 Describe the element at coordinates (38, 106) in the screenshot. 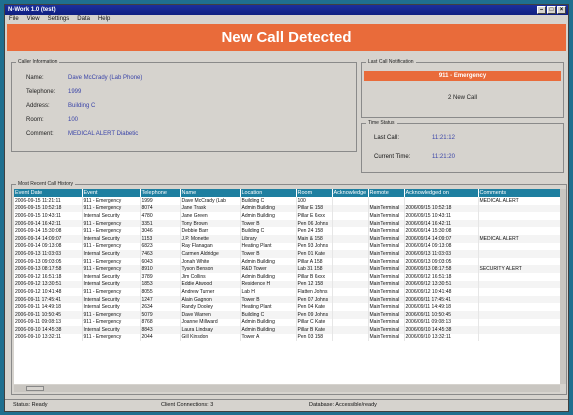

I see `address-label: Address:` at that location.